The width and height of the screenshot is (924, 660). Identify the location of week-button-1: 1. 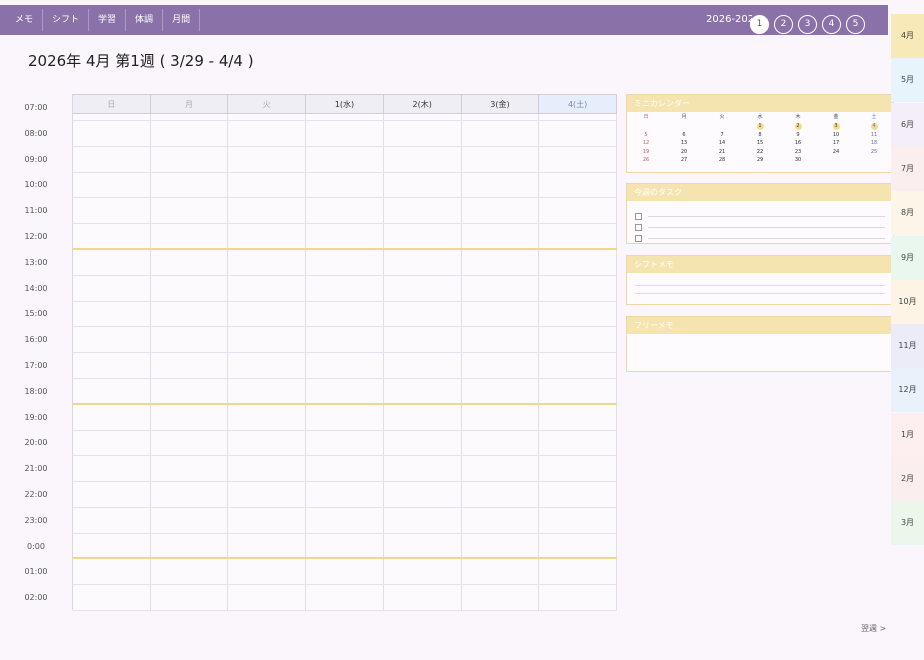
(759, 24).